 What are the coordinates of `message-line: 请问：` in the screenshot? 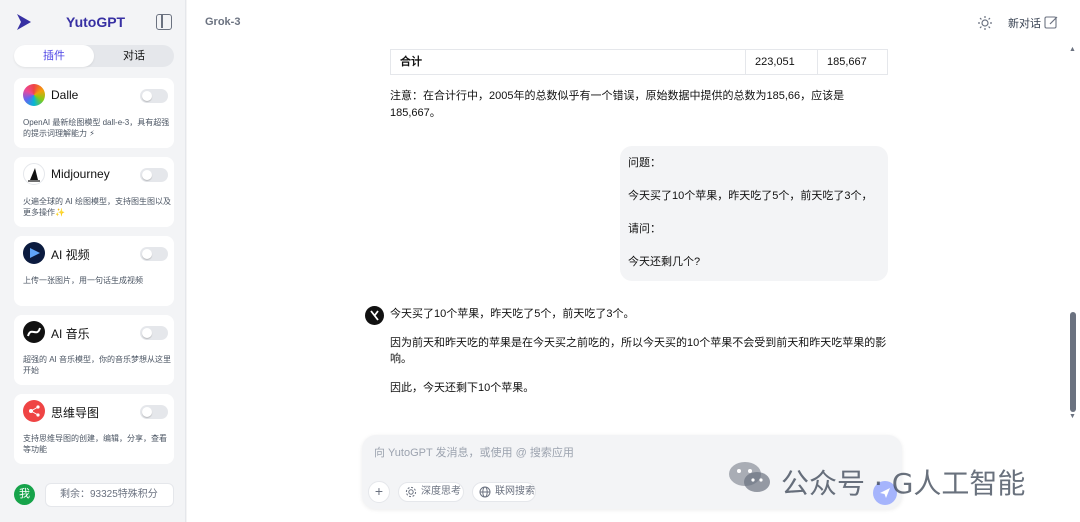 It's located at (644, 229).